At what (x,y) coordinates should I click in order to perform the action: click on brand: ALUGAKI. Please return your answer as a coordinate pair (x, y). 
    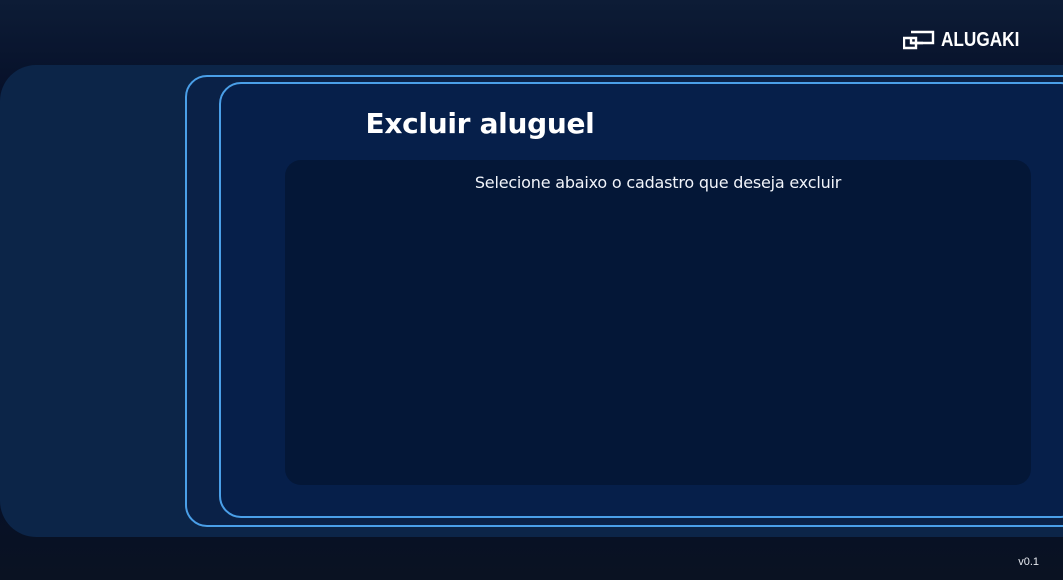
    Looking at the image, I should click on (967, 40).